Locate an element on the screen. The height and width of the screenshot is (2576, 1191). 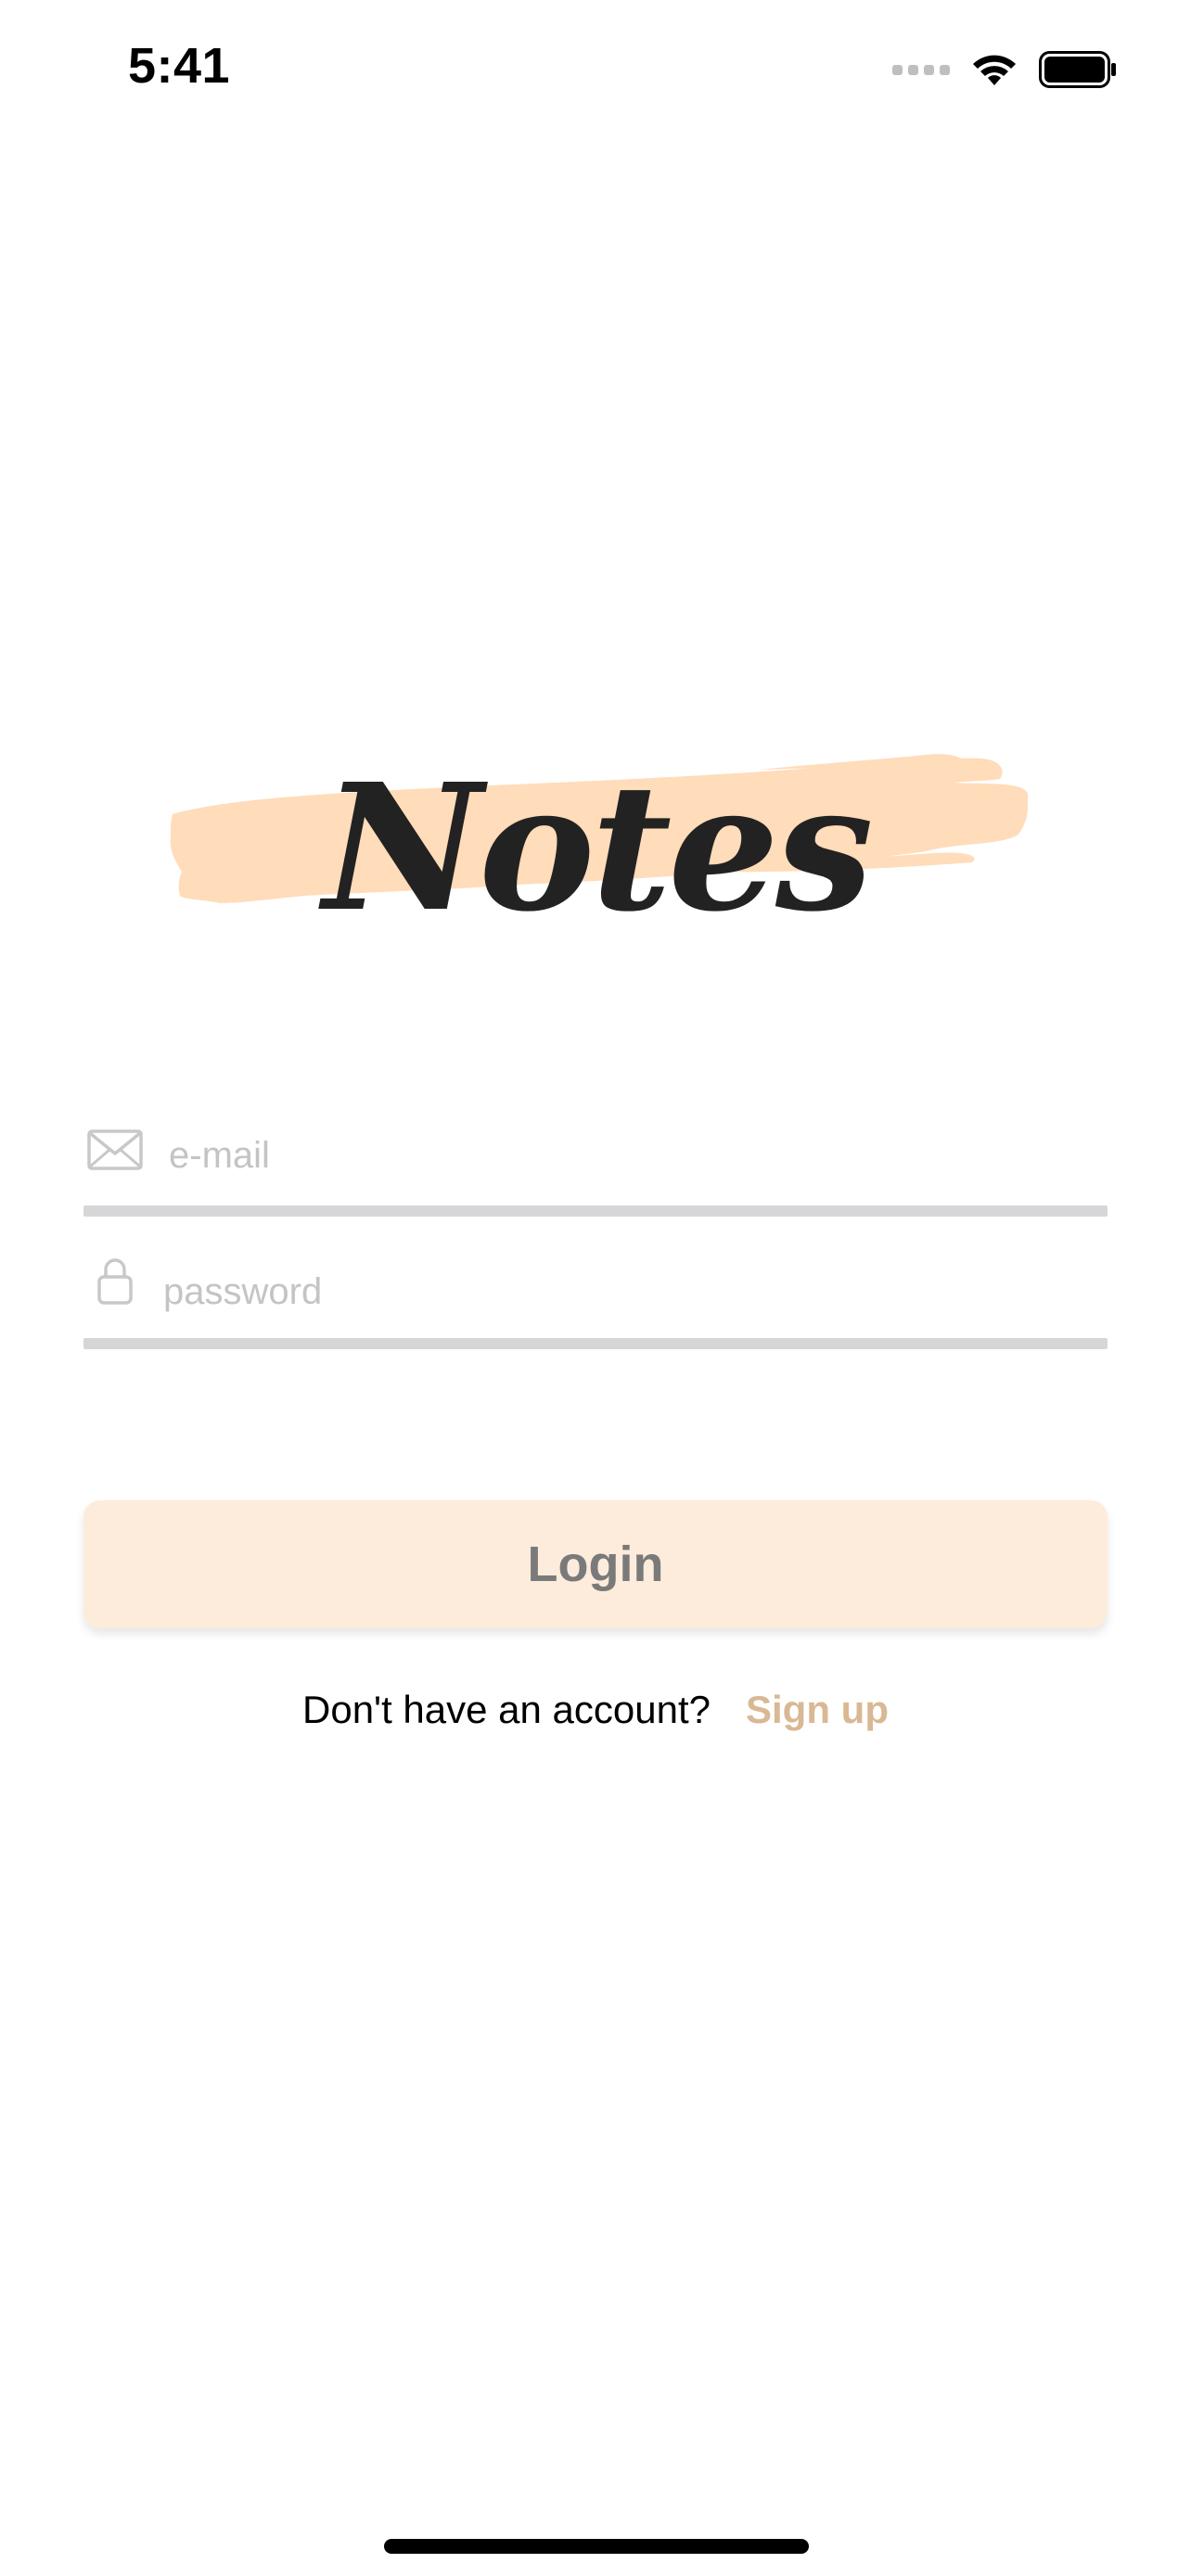
password-field is located at coordinates (595, 1298).